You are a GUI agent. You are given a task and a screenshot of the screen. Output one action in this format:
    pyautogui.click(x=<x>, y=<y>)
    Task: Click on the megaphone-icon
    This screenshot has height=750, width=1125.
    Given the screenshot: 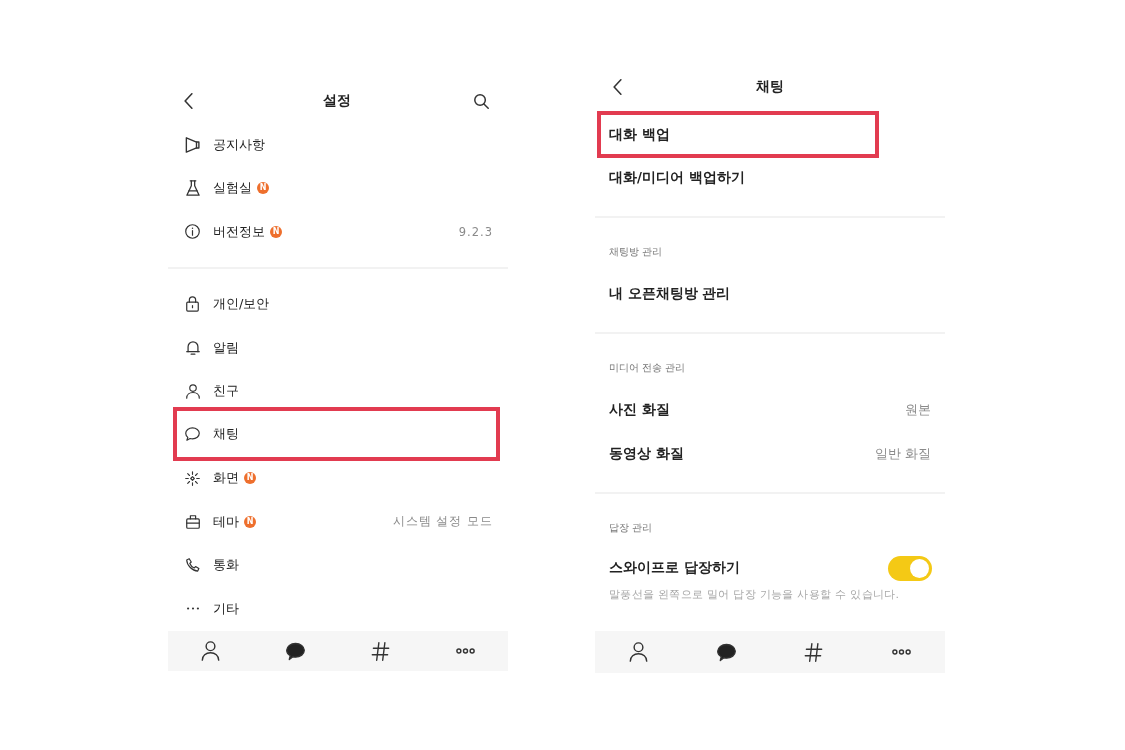 What is the action you would take?
    pyautogui.click(x=192, y=144)
    